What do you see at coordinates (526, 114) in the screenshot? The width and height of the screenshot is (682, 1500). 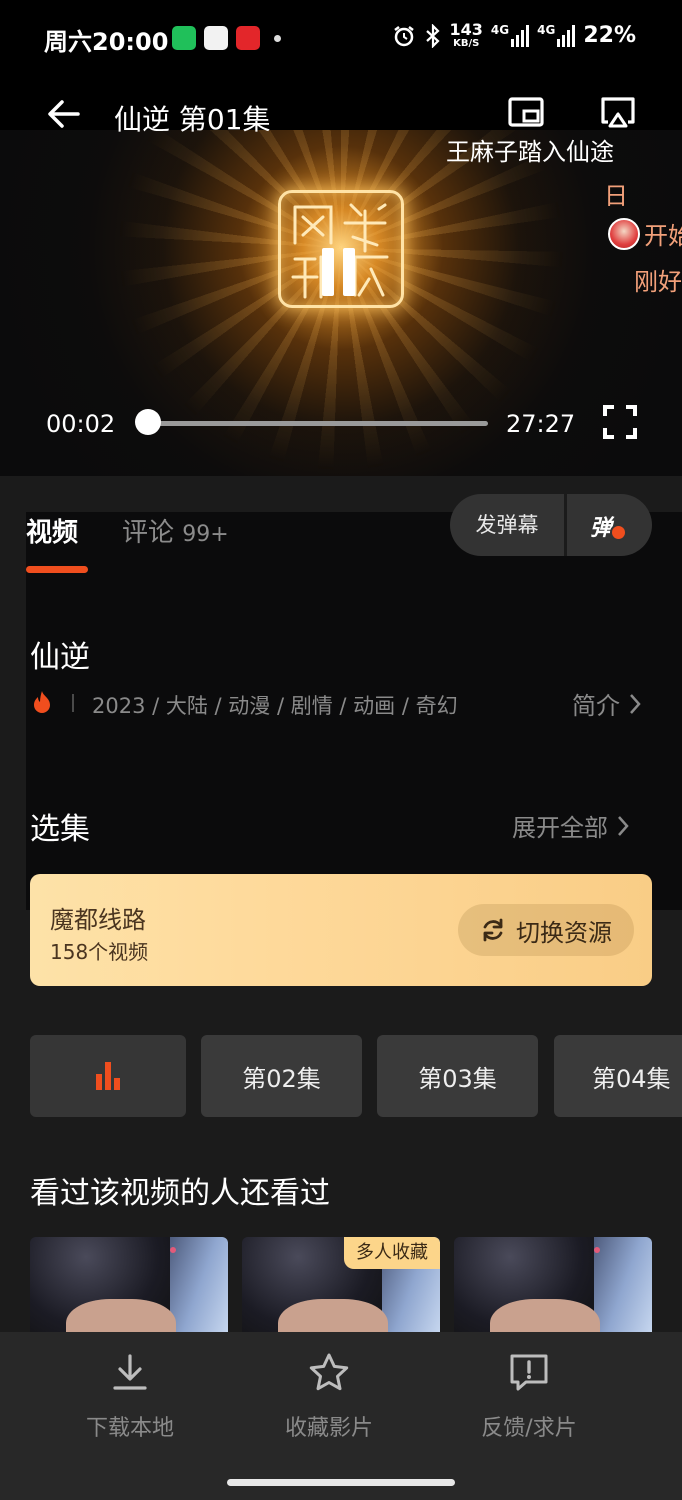 I see `screen-cast-icon` at bounding box center [526, 114].